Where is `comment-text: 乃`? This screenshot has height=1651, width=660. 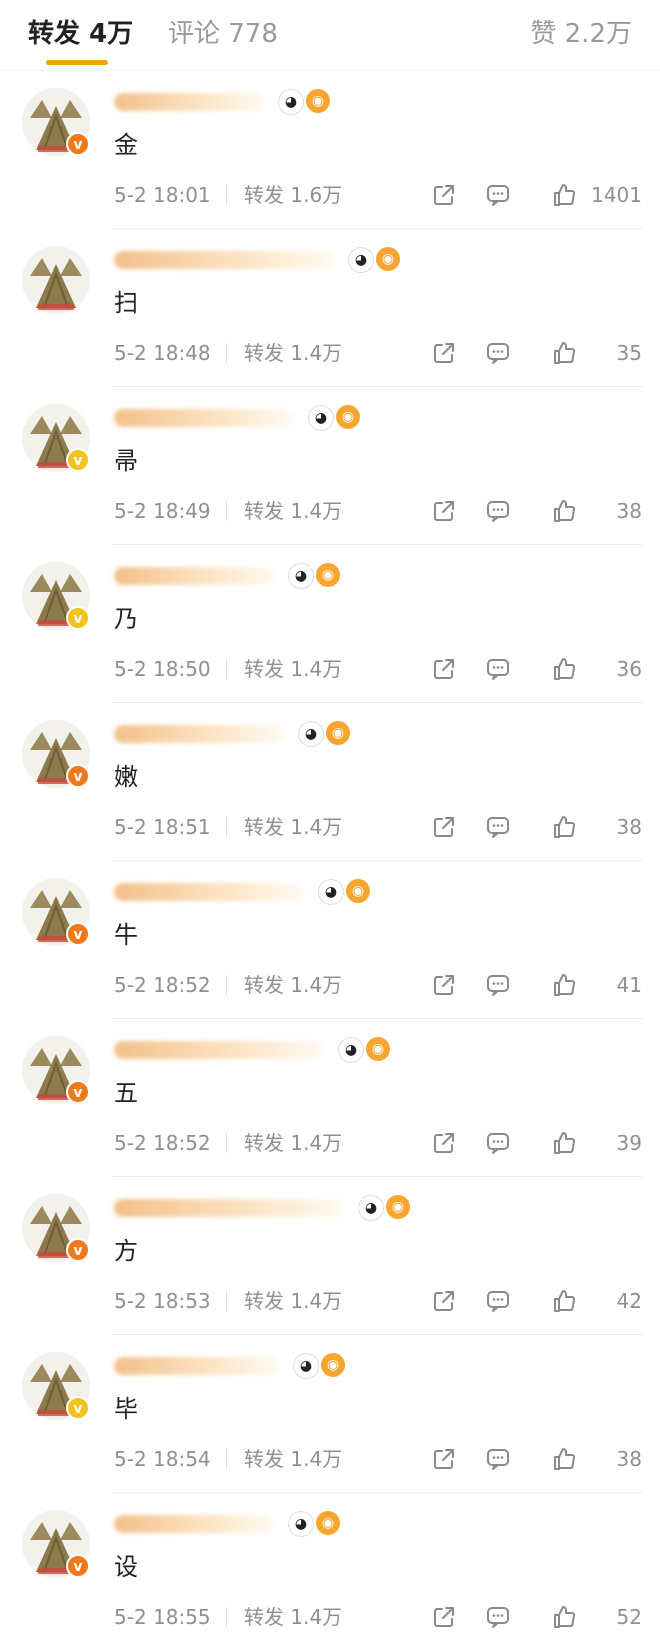
comment-text: 乃 is located at coordinates (126, 619).